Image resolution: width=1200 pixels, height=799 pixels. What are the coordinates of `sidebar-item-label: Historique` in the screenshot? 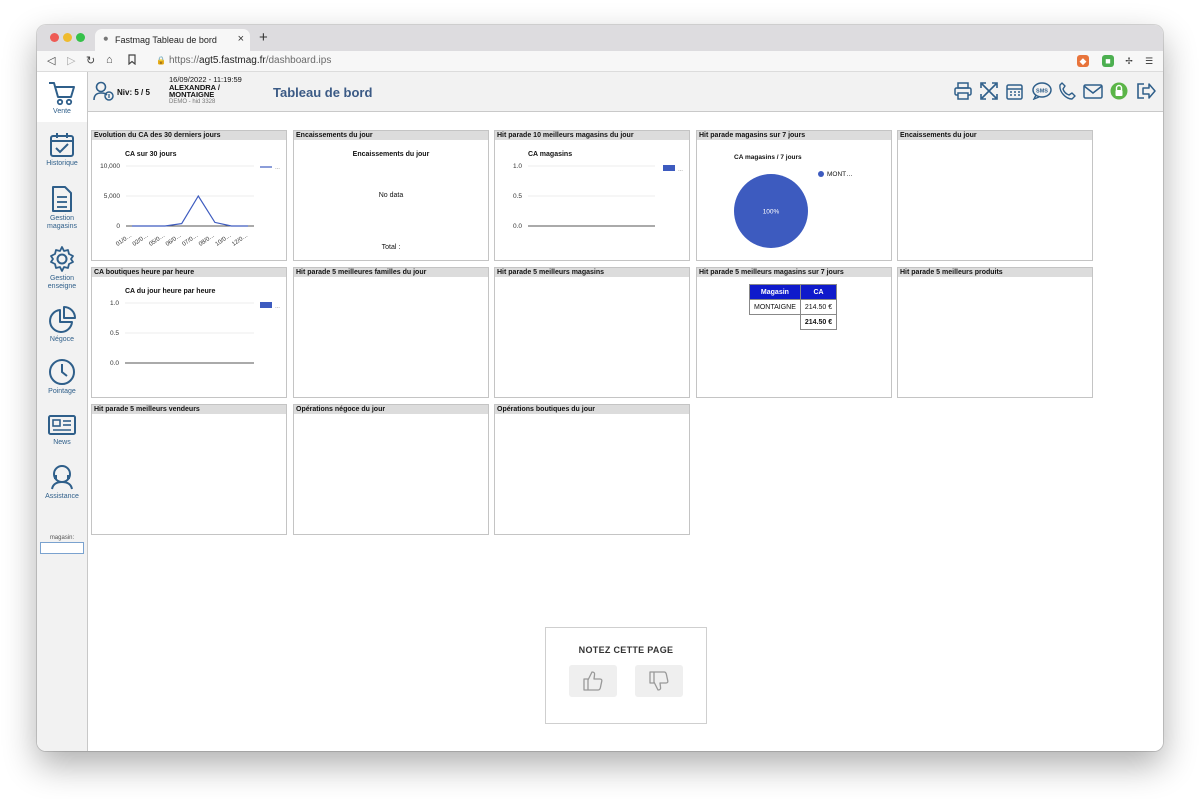 It's located at (62, 163).